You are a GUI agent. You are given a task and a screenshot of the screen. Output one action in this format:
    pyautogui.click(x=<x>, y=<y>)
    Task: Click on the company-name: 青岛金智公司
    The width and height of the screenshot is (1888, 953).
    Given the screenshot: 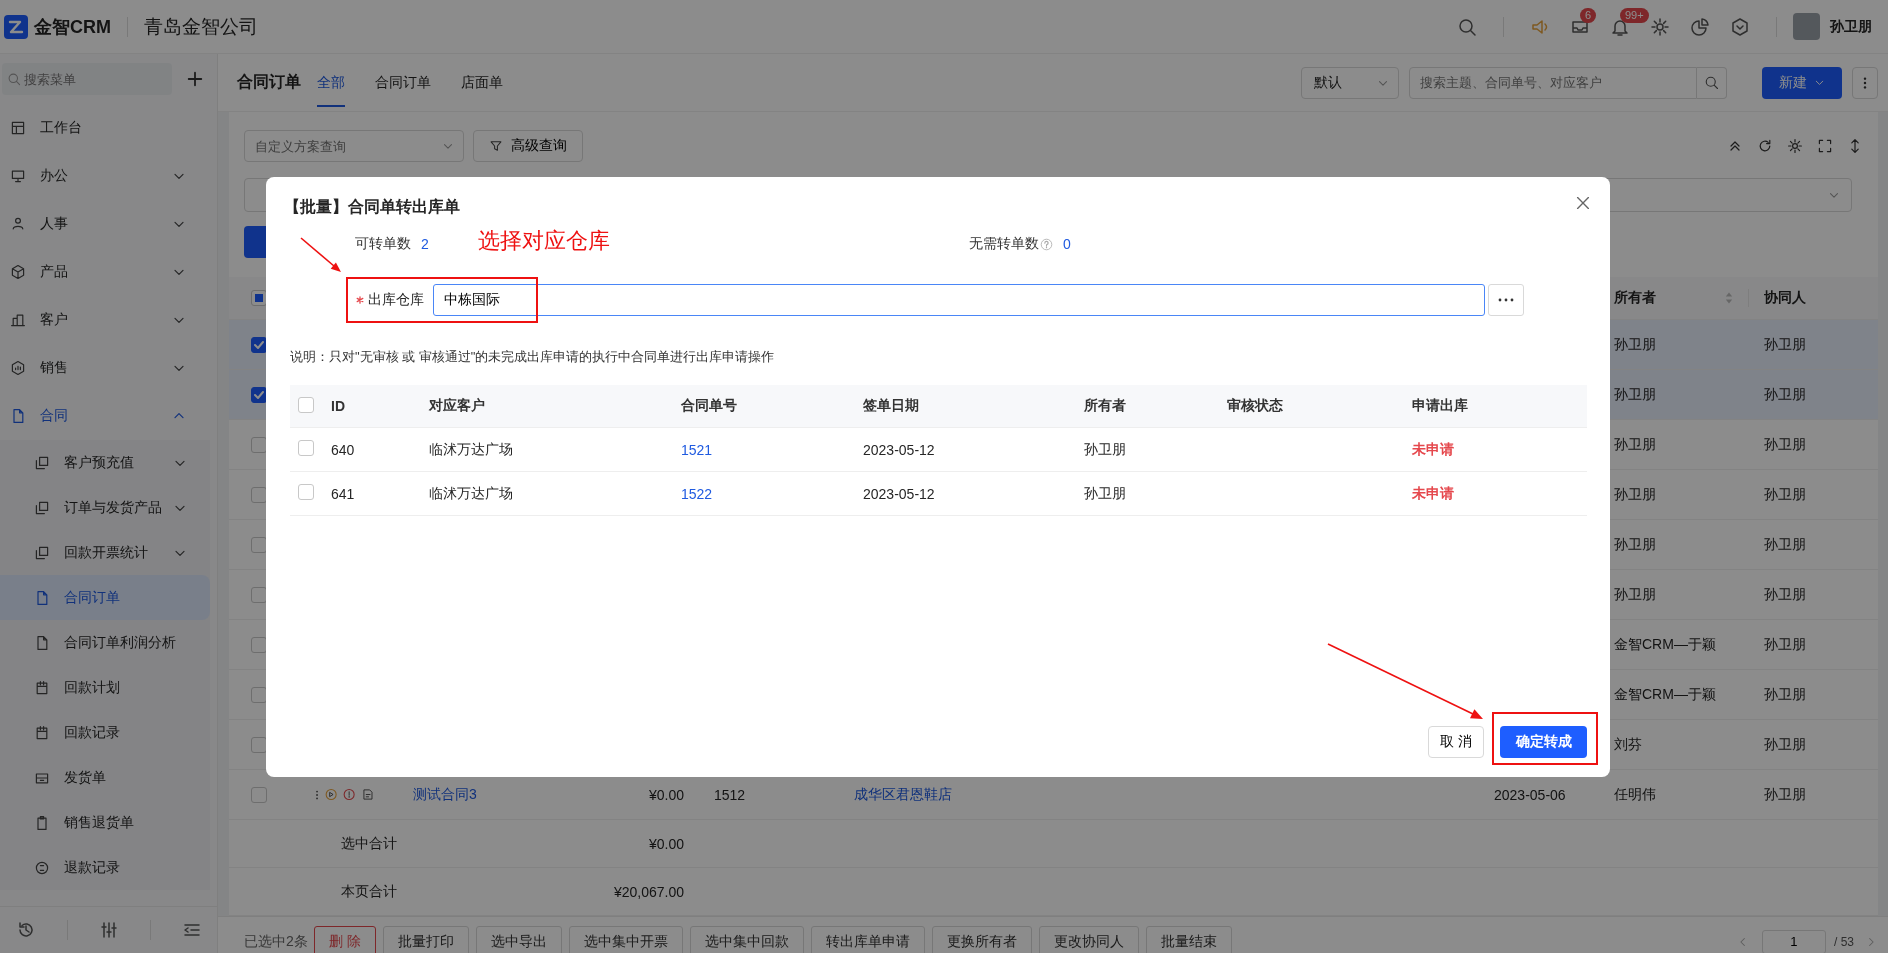 What is the action you would take?
    pyautogui.click(x=201, y=26)
    